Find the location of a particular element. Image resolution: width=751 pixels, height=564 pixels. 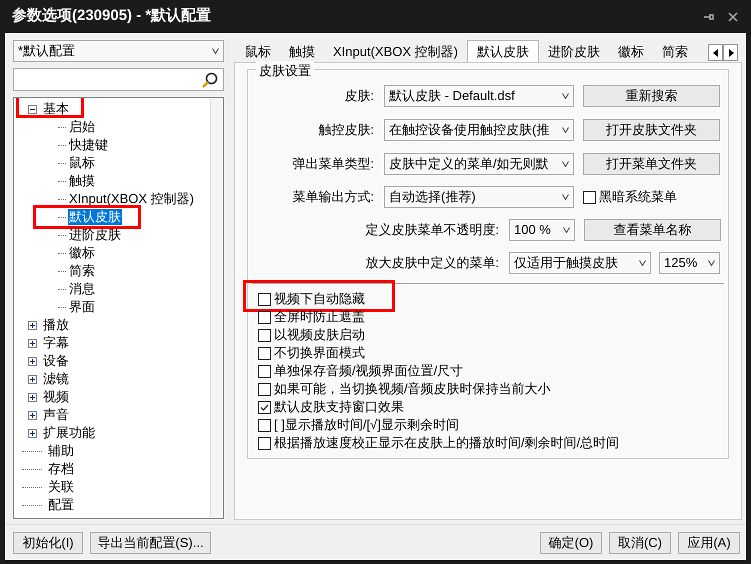

select-value: 仅适用于触摸皮肤 is located at coordinates (566, 263).